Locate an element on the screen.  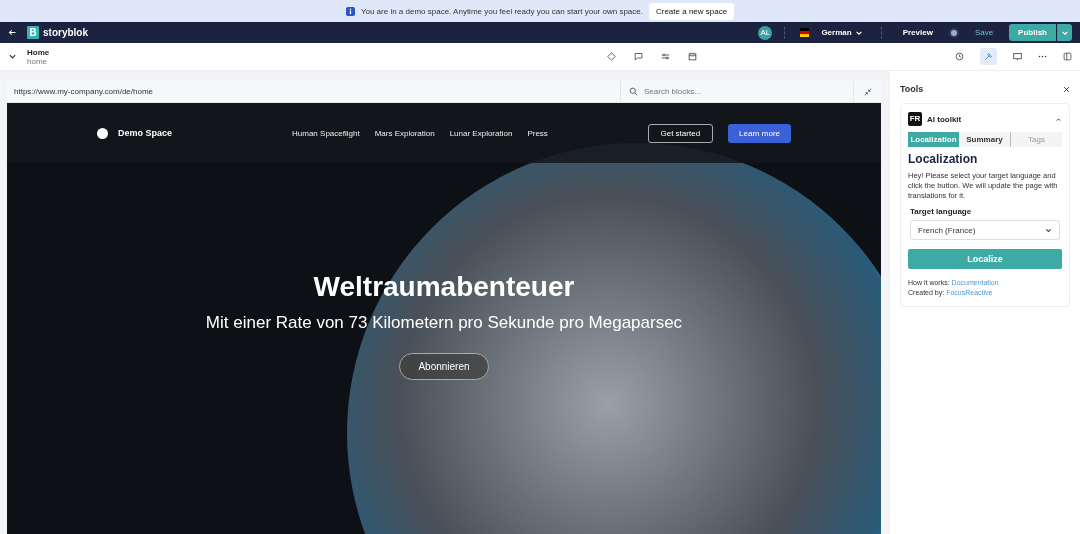
plugin-name: AI toolkit is located at coordinates (945, 119).